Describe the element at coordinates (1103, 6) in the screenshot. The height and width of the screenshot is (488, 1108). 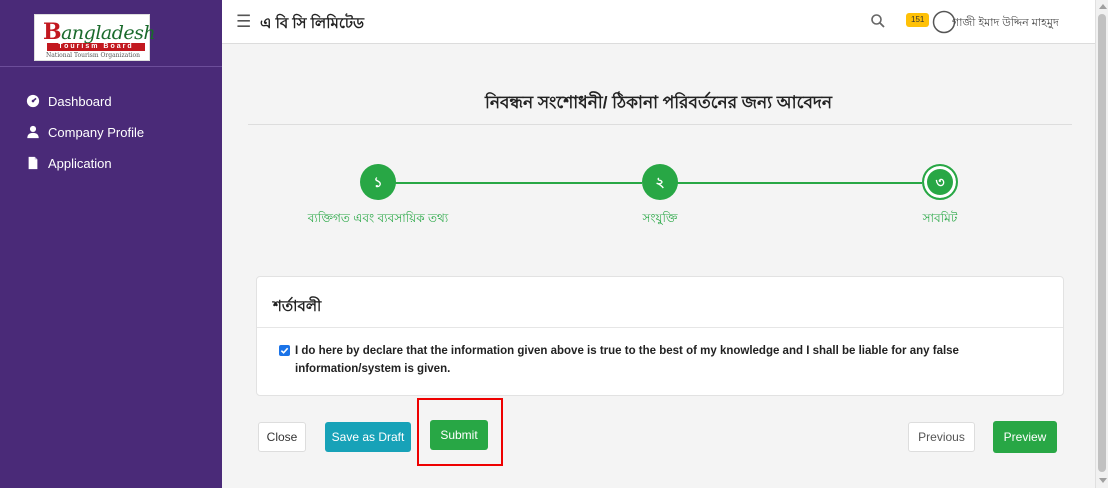
I see `scroll-up-arrow-icon` at that location.